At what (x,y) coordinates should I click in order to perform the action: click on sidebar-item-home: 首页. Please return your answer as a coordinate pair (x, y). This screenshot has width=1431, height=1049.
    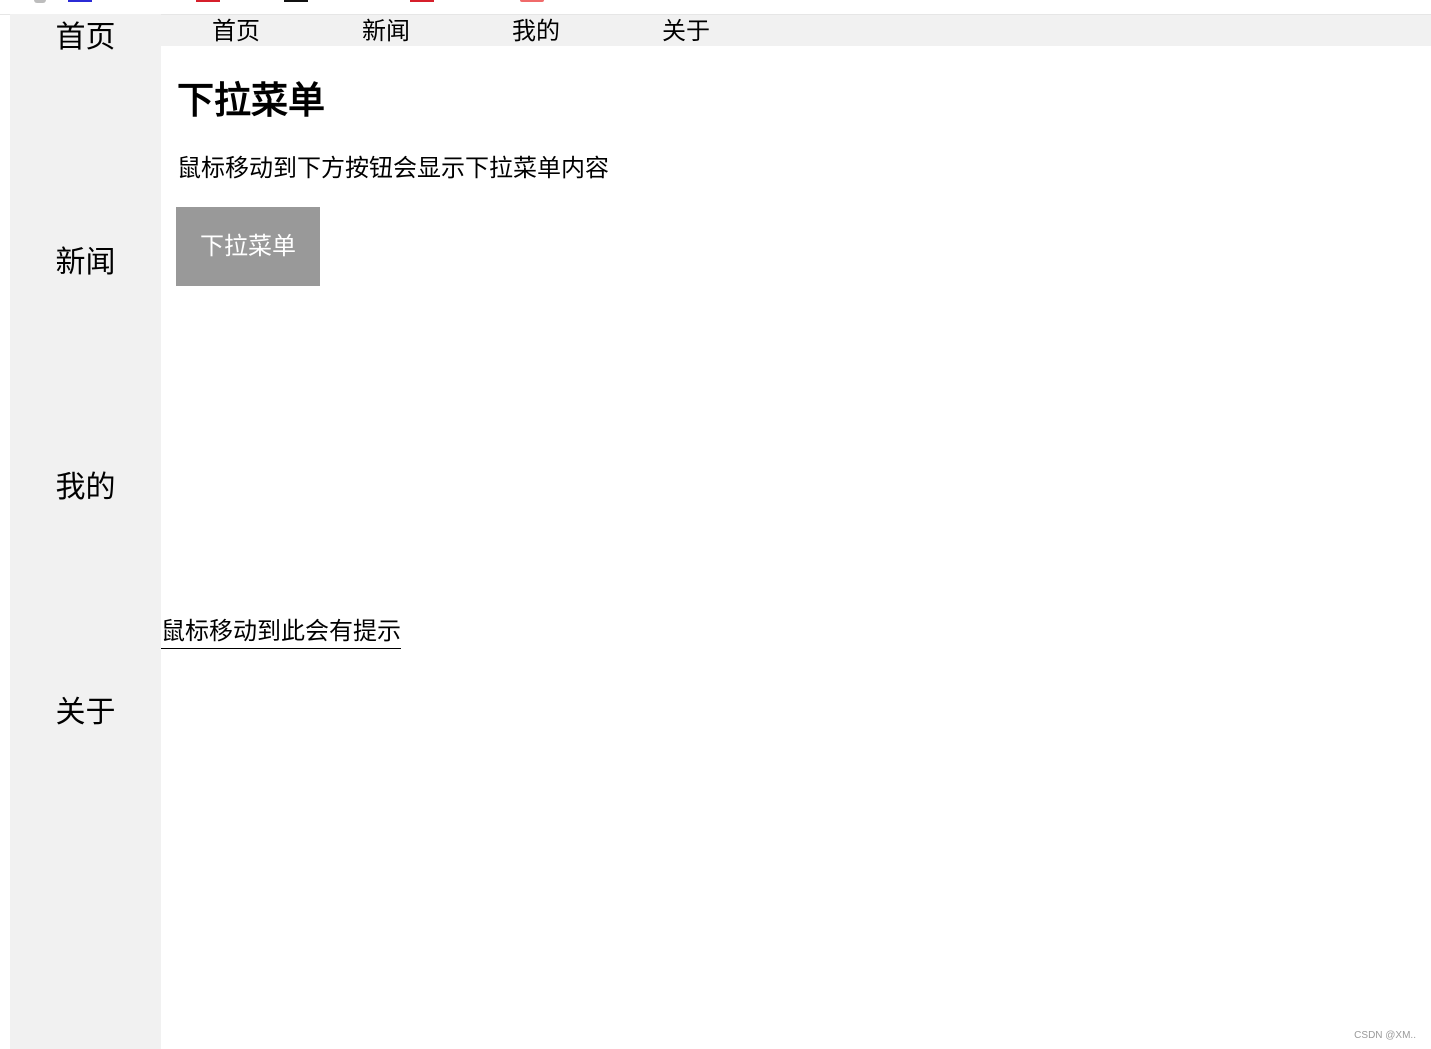
    Looking at the image, I should click on (85, 38).